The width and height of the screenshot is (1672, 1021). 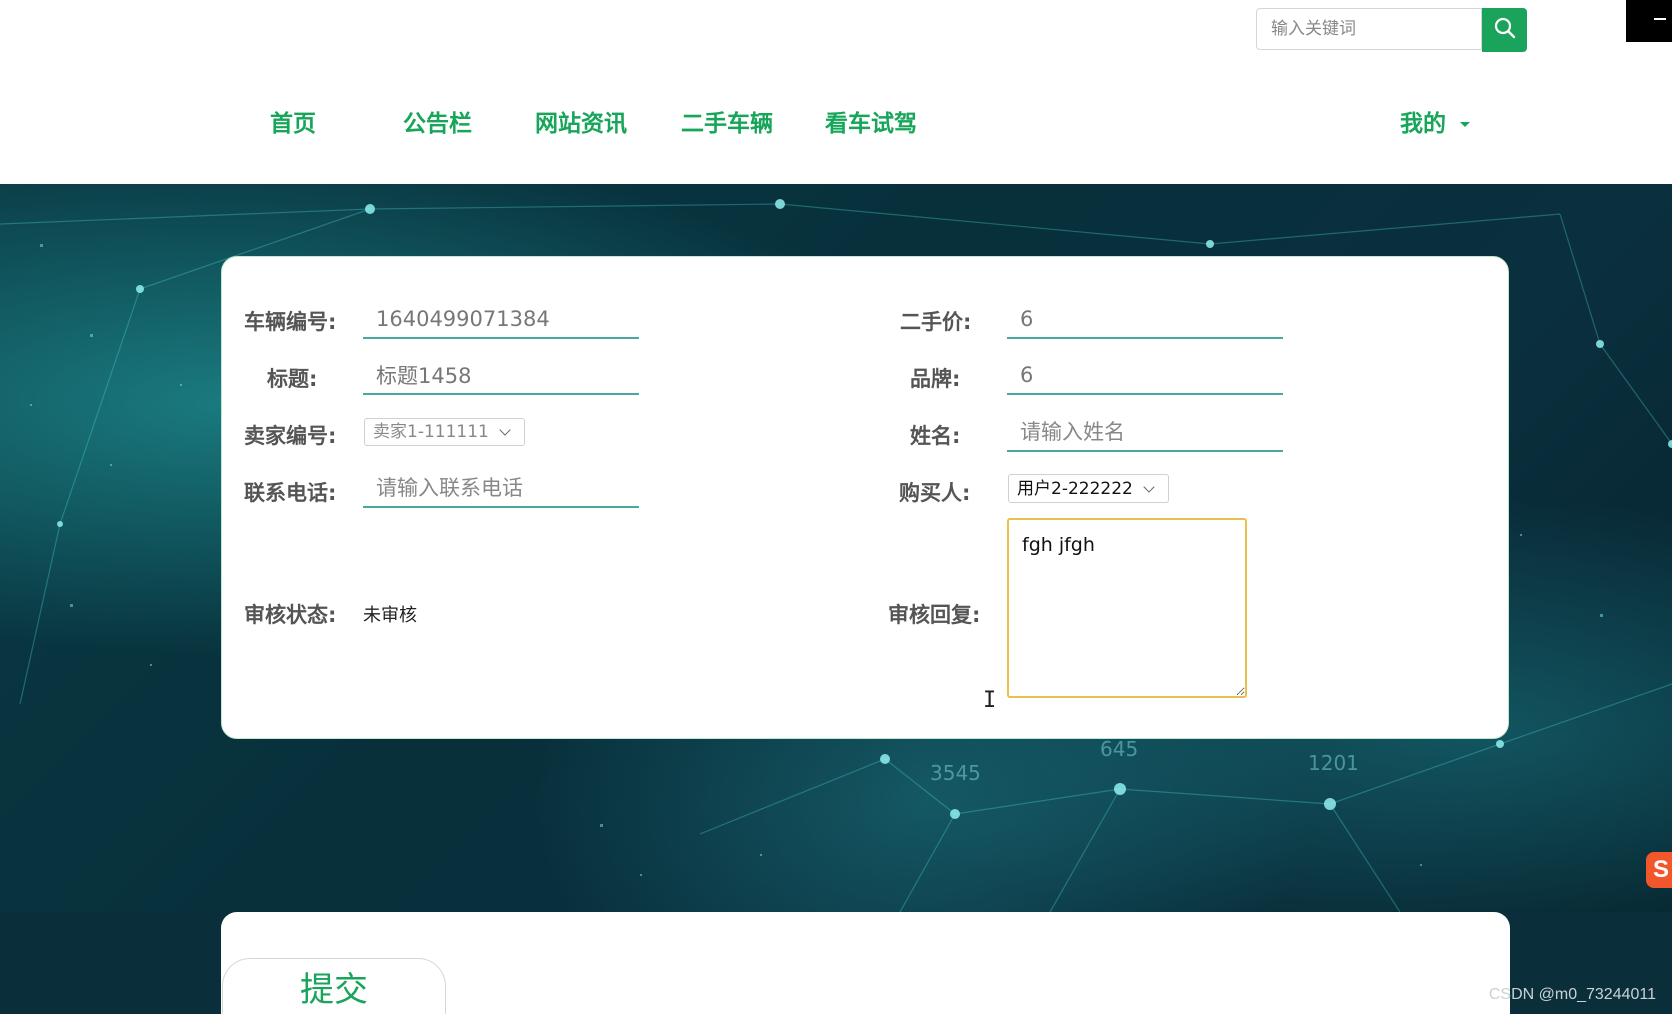 What do you see at coordinates (1333, 763) in the screenshot?
I see `banner-number-1201: 1201` at bounding box center [1333, 763].